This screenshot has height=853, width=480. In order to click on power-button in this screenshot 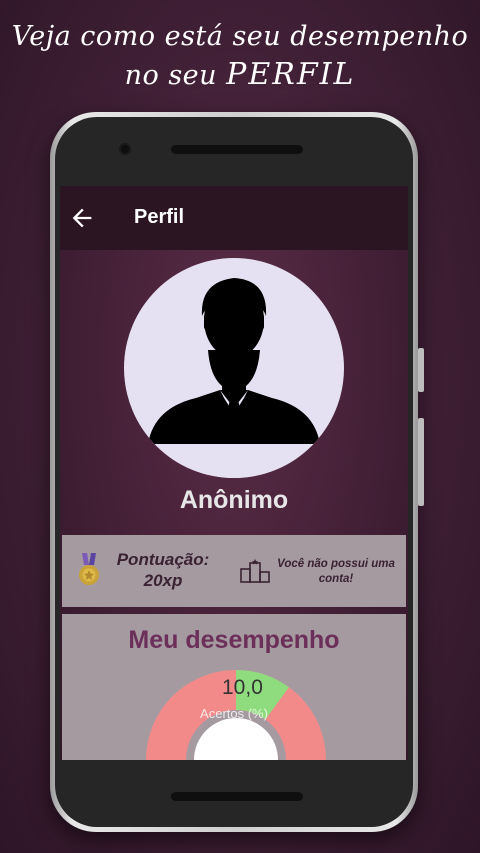, I will do `click(421, 370)`.